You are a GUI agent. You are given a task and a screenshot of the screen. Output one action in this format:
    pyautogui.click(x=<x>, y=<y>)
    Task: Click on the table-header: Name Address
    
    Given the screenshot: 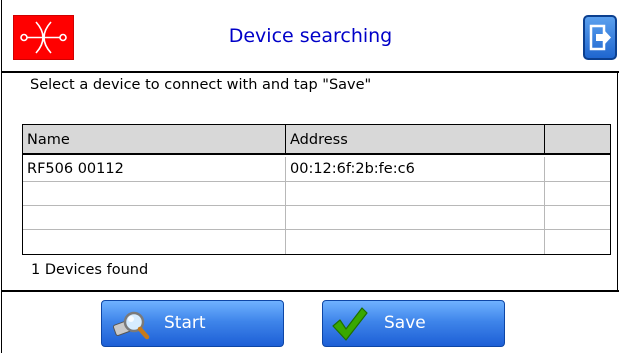 What is the action you would take?
    pyautogui.click(x=316, y=140)
    